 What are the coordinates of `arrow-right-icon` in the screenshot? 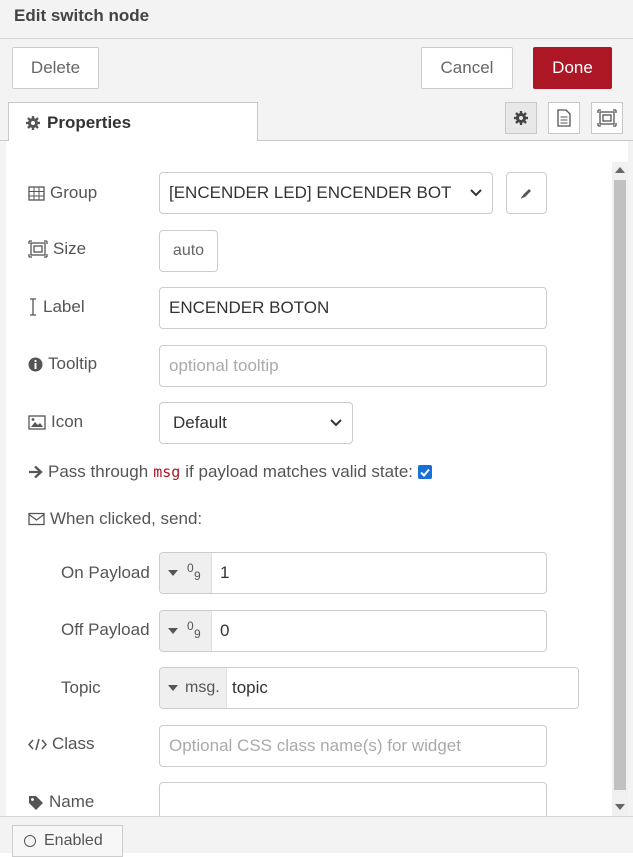 It's located at (36, 472).